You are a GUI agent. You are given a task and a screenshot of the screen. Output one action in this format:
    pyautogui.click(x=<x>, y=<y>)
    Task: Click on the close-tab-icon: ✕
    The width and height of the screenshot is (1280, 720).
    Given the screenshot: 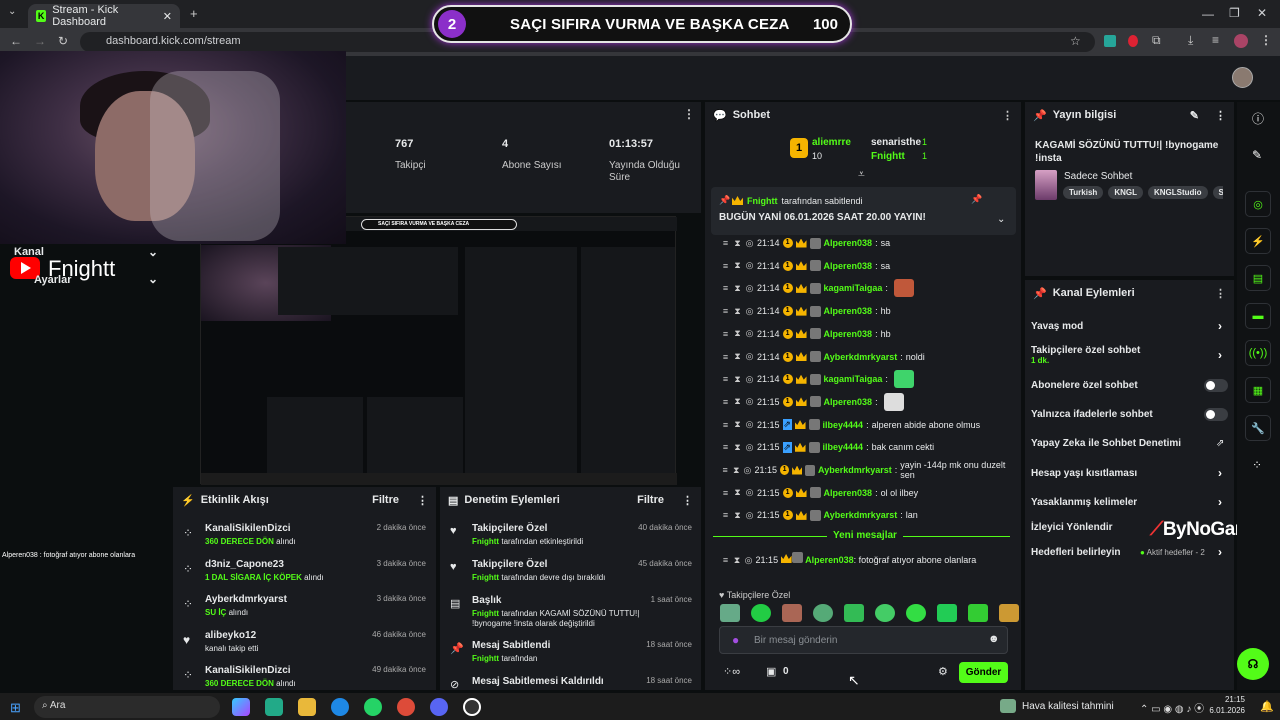 What is the action you would take?
    pyautogui.click(x=167, y=16)
    